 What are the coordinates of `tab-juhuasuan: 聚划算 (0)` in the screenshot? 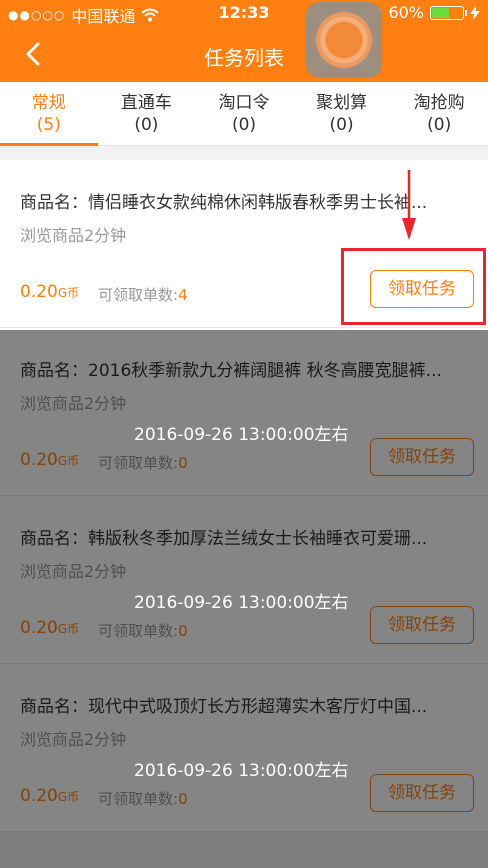 It's located at (342, 113).